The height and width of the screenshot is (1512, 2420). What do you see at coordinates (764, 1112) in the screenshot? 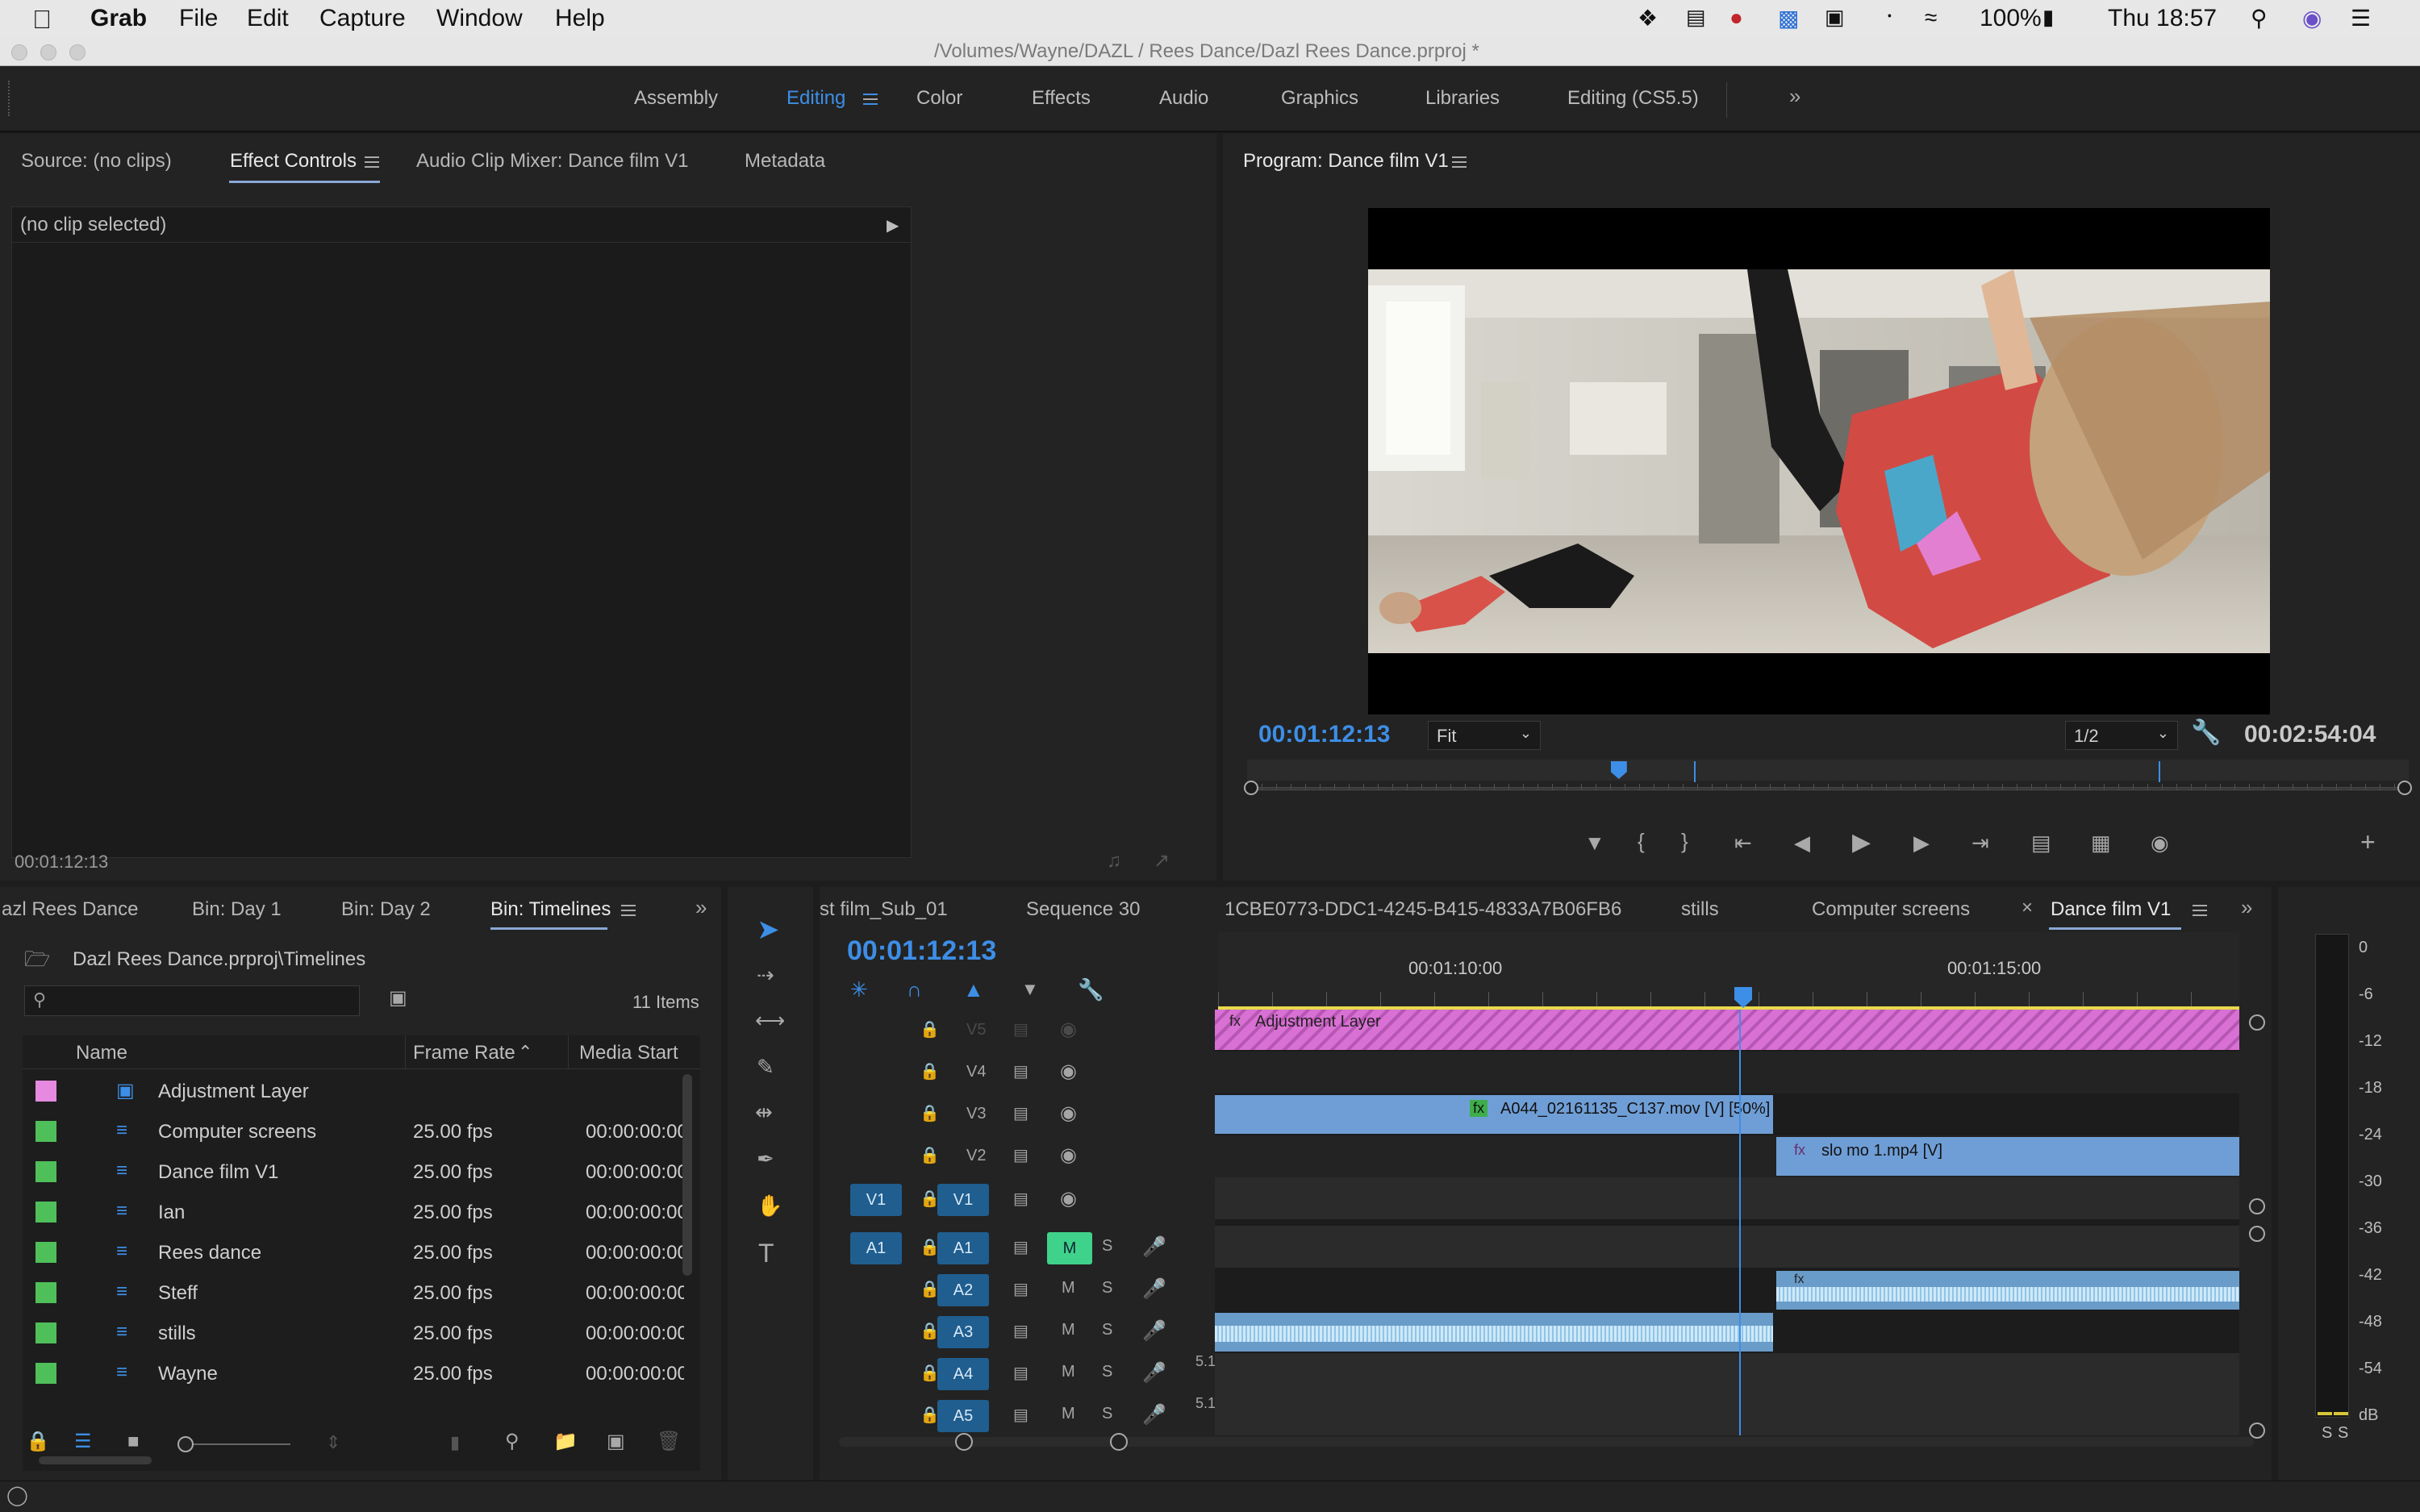
I see `slip-tool-icon: ⇹` at bounding box center [764, 1112].